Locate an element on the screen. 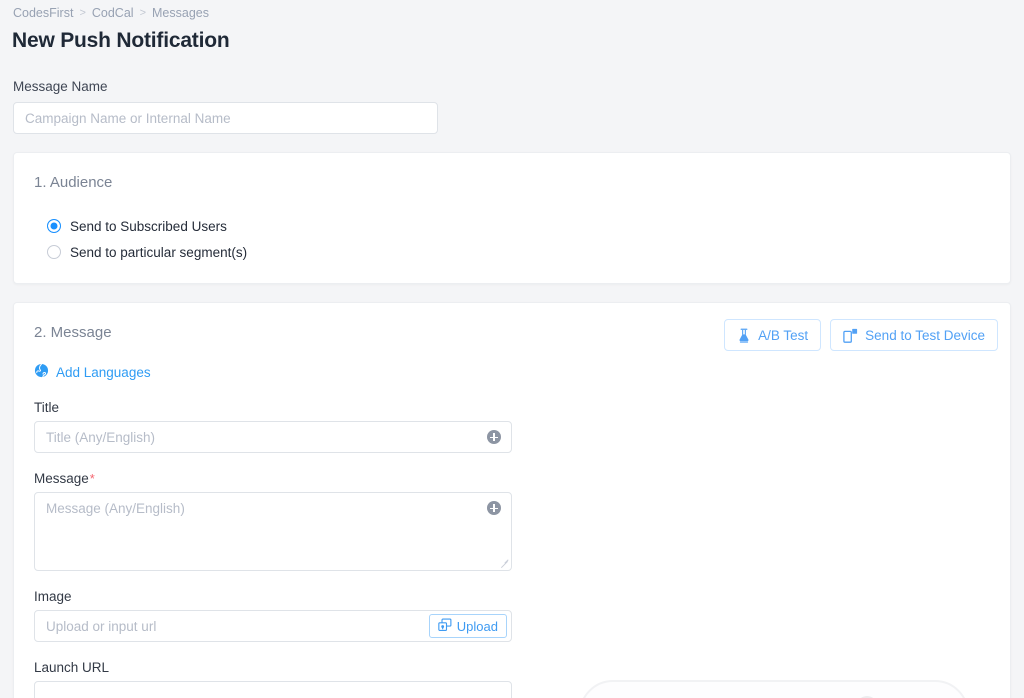  upload-label: Upload is located at coordinates (477, 626).